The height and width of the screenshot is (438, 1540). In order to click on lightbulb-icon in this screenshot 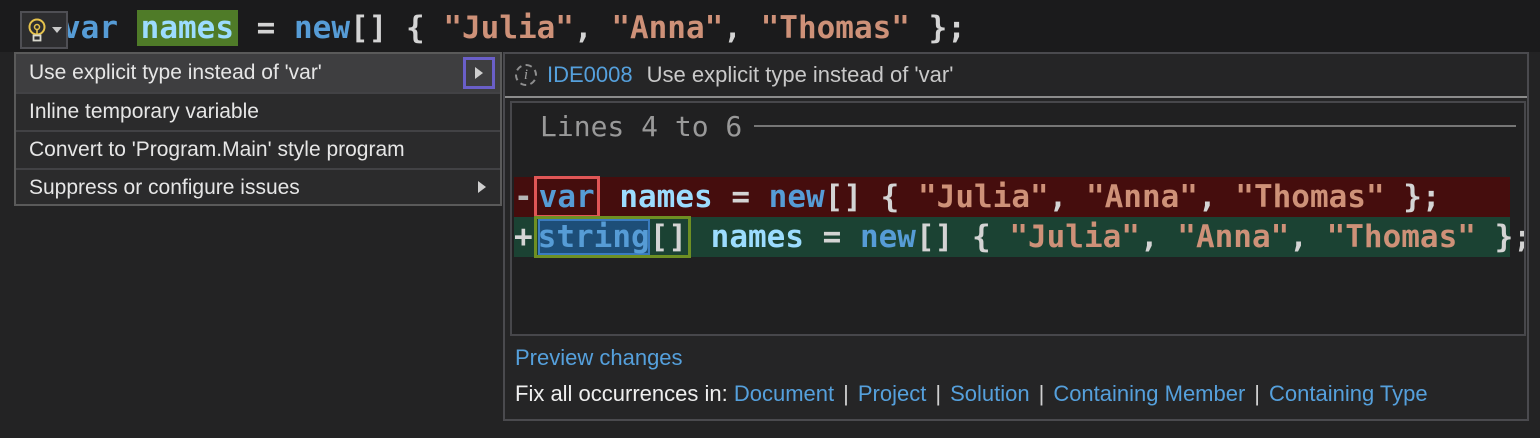, I will do `click(37, 30)`.